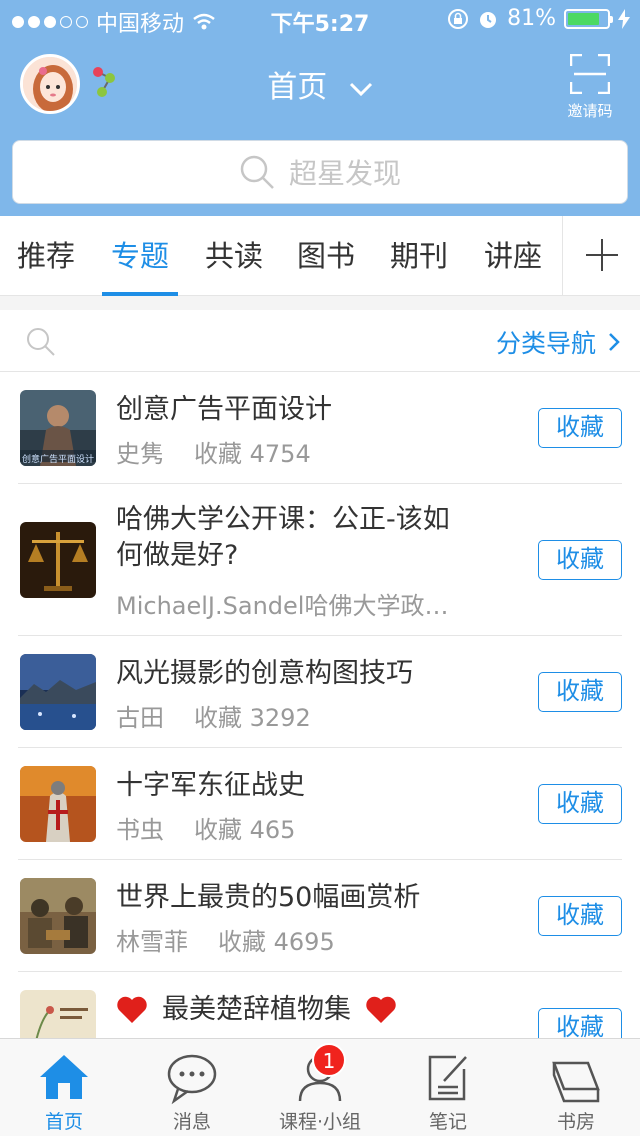 Image resolution: width=640 pixels, height=1136 pixels. Describe the element at coordinates (297, 87) in the screenshot. I see `page-title: 首页` at that location.